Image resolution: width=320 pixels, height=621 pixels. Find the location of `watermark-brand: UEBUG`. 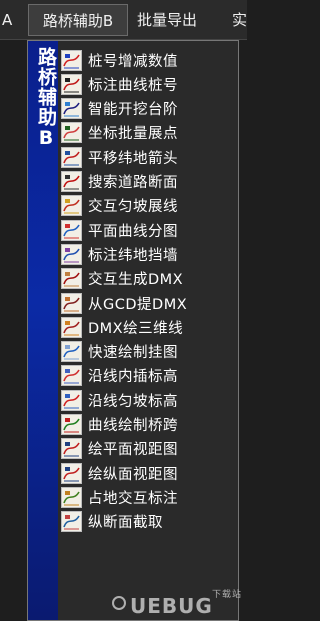

watermark-brand: UEBUG is located at coordinates (171, 606).